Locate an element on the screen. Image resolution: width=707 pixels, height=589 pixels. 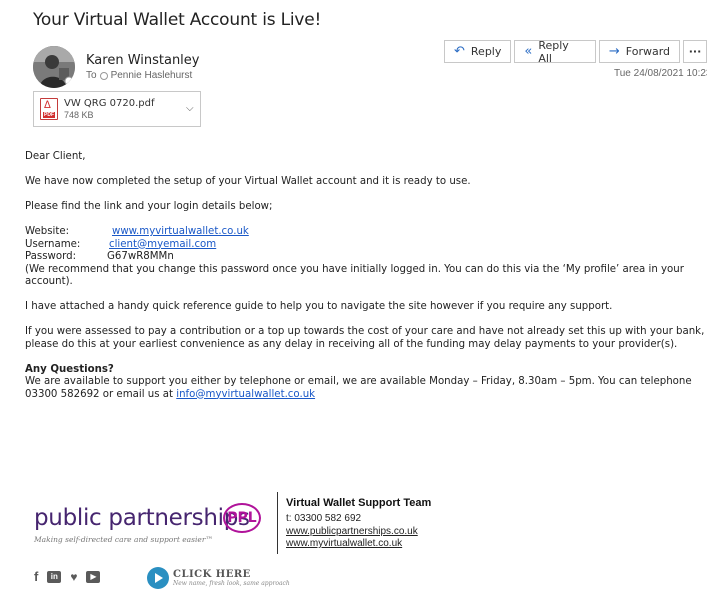
forward-button: → Forward is located at coordinates (639, 51).